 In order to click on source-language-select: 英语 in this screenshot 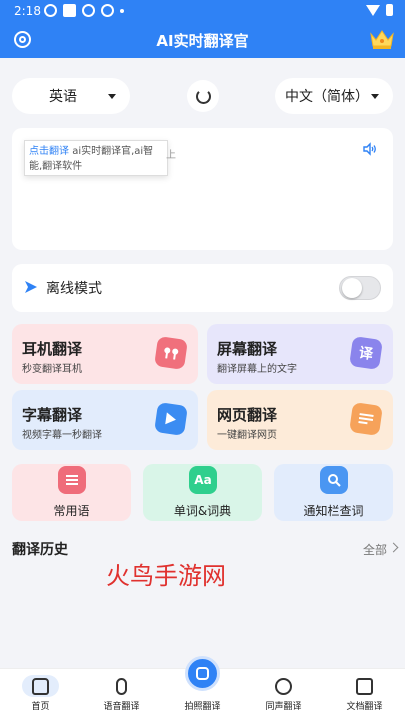, I will do `click(71, 96)`.